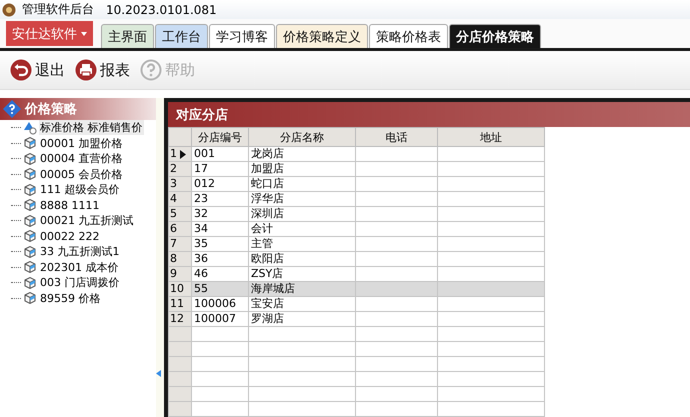 The width and height of the screenshot is (690, 417). Describe the element at coordinates (491, 137) in the screenshot. I see `column-header: 地址` at that location.